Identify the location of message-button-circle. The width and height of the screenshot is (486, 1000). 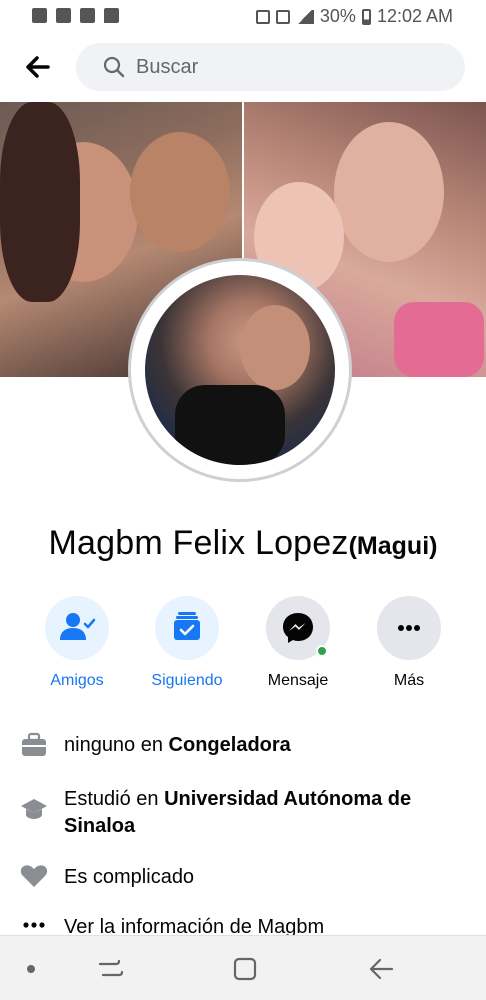
(298, 628).